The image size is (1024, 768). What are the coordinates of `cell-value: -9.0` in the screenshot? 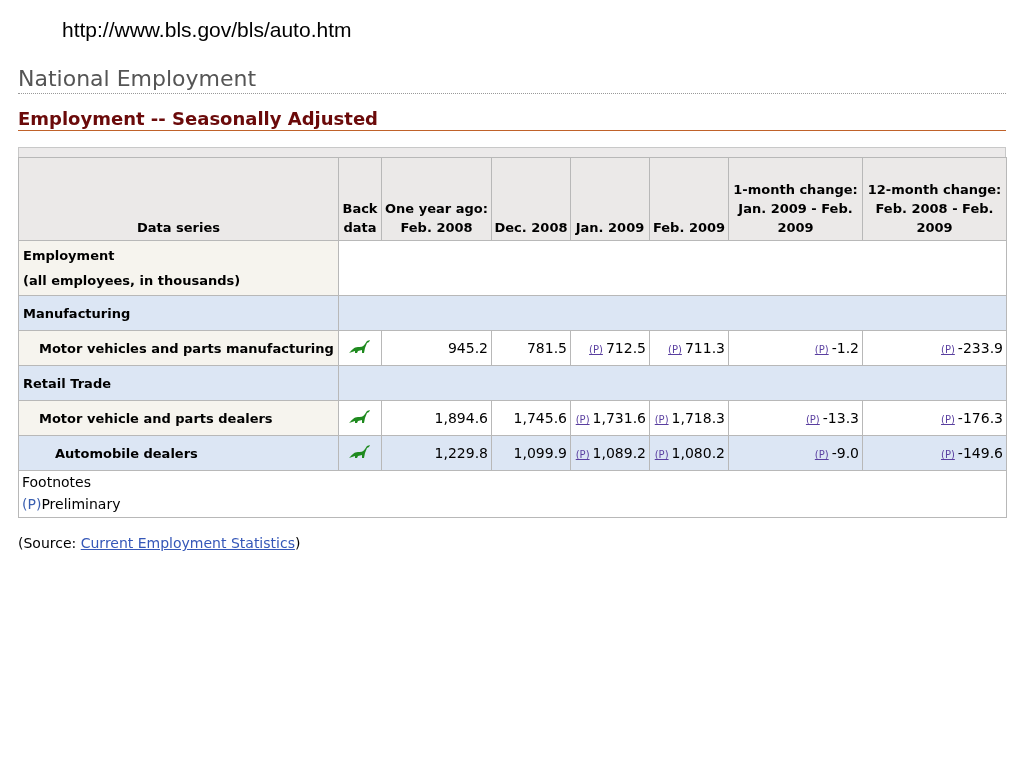 It's located at (845, 453).